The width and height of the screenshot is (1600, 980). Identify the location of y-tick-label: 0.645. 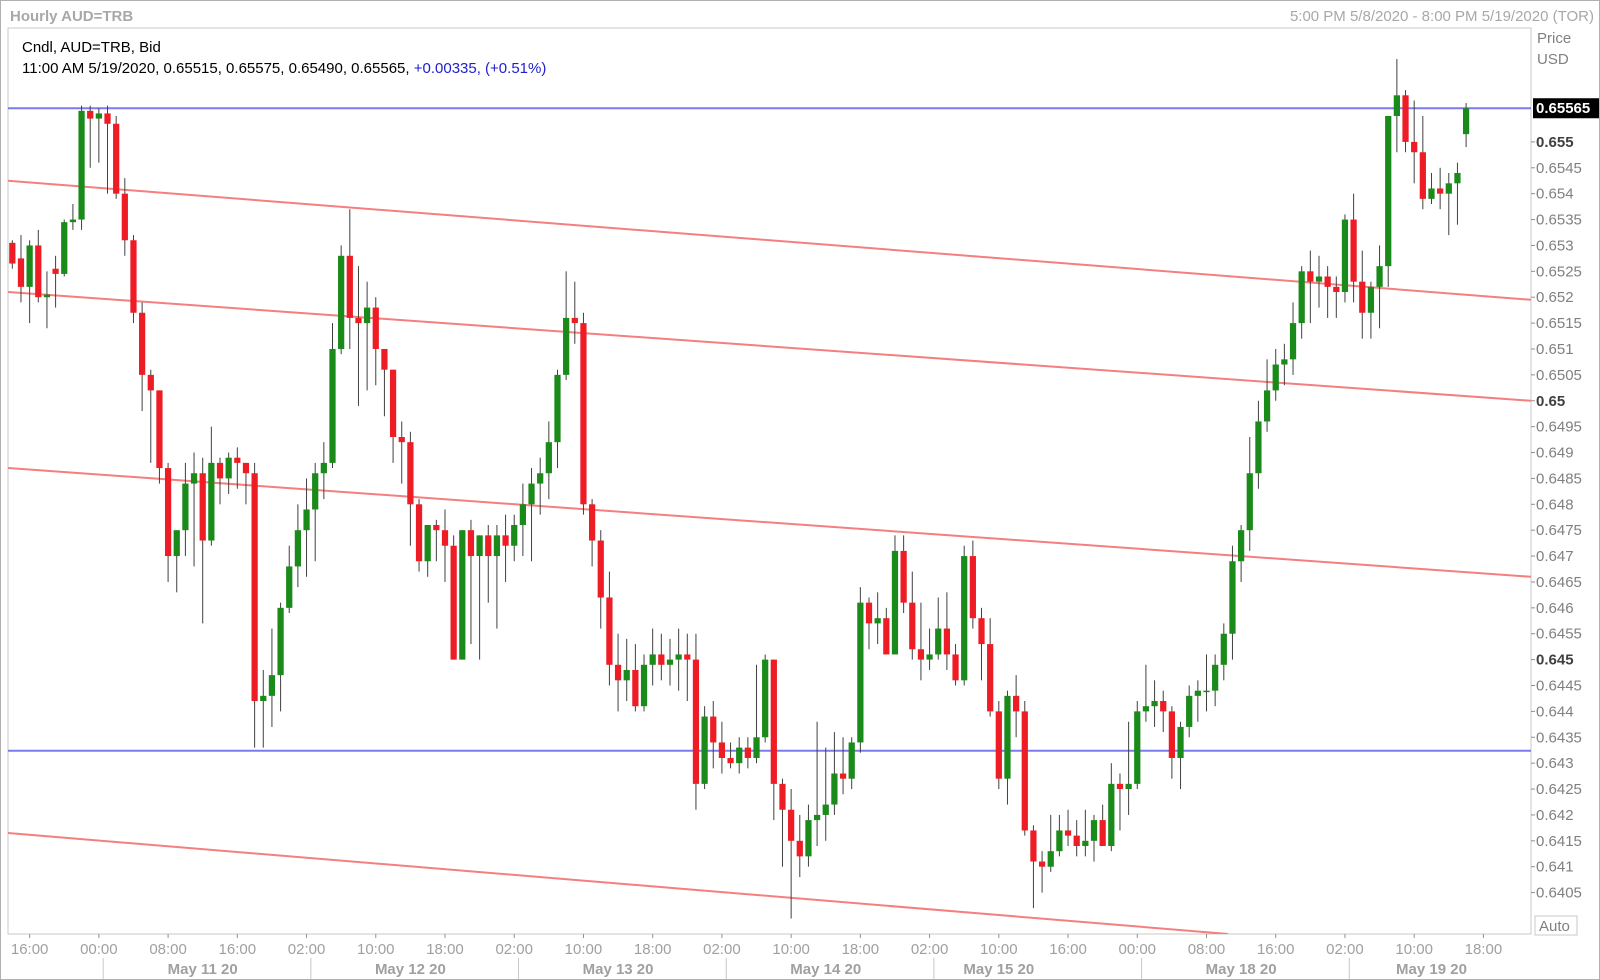
(1555, 660).